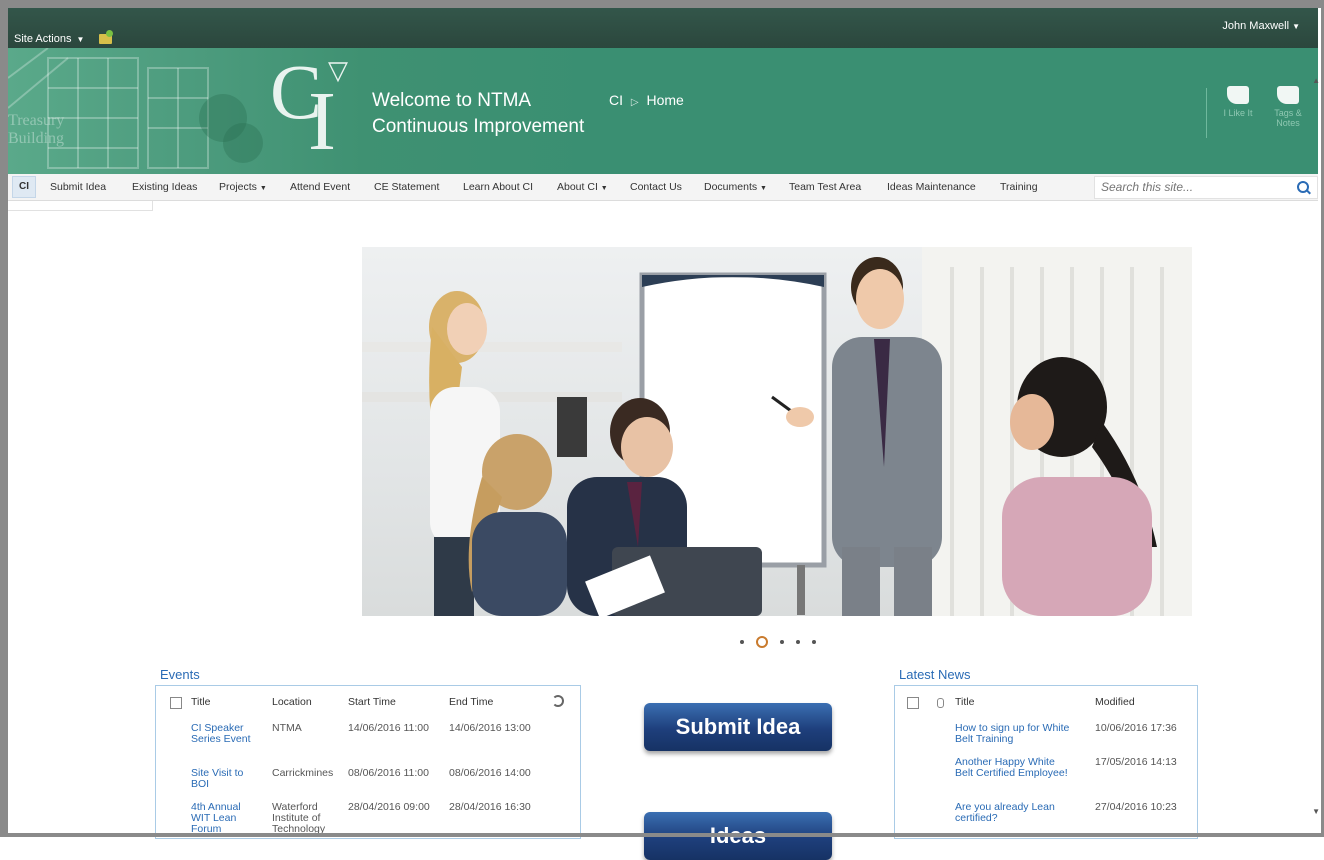  What do you see at coordinates (388, 728) in the screenshot?
I see `event-start: 14/06/2016 11:00` at bounding box center [388, 728].